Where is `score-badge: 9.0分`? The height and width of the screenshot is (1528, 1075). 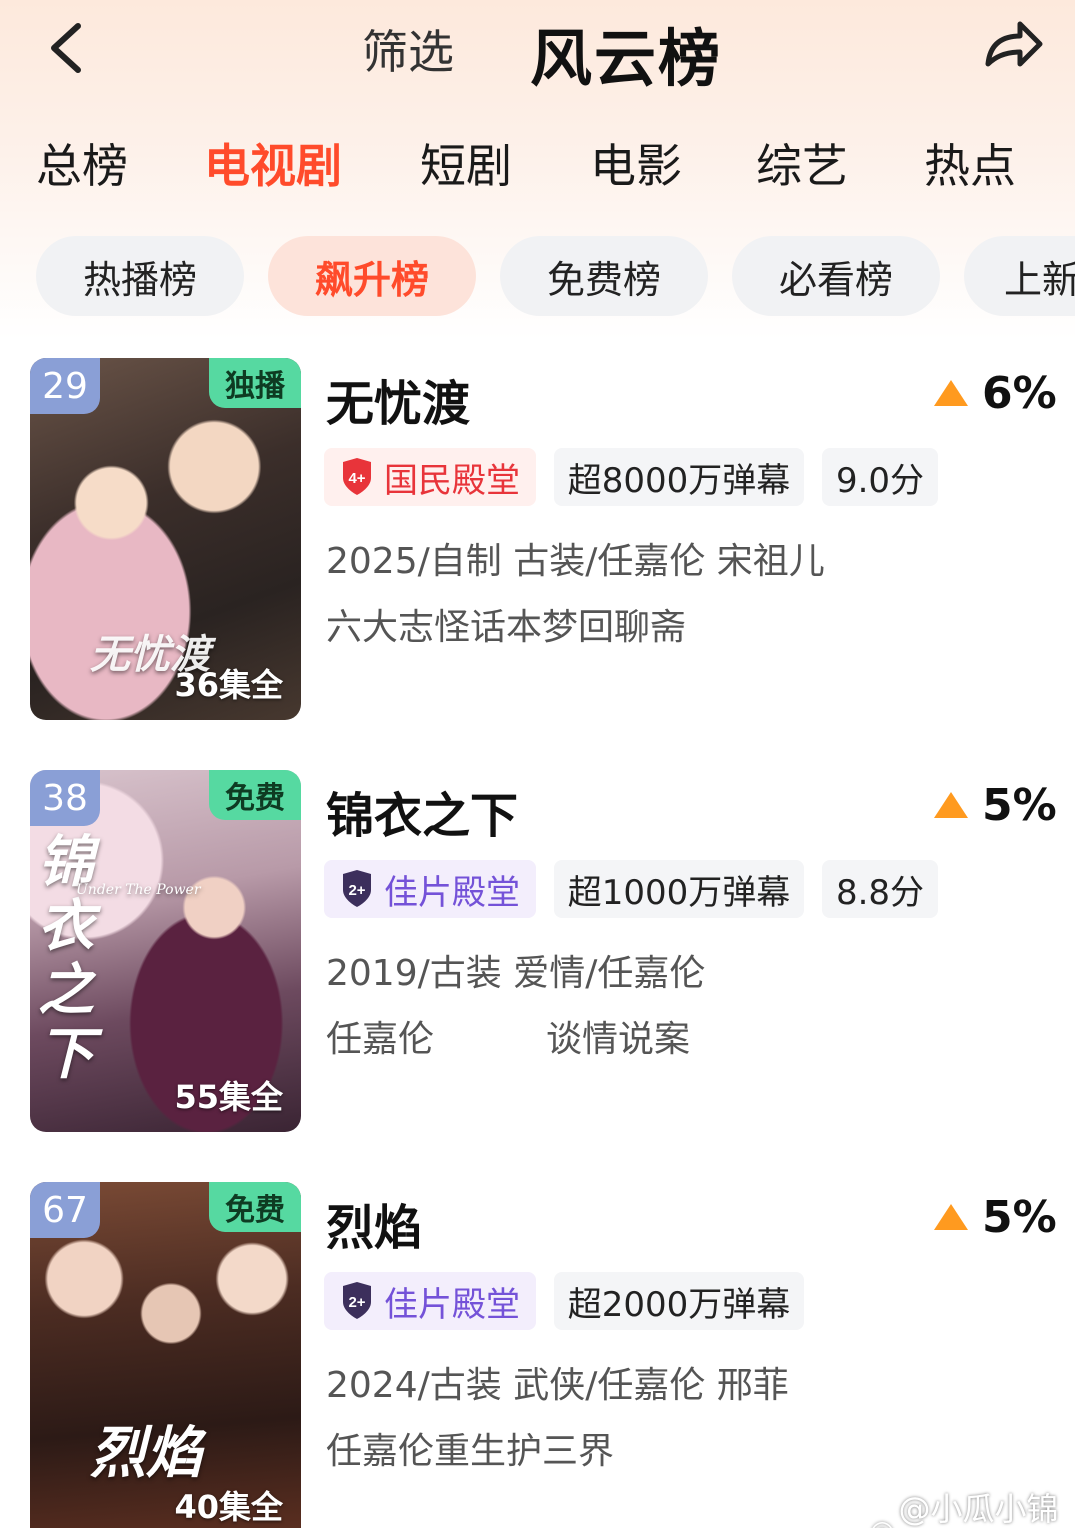
score-badge: 9.0分 is located at coordinates (880, 477).